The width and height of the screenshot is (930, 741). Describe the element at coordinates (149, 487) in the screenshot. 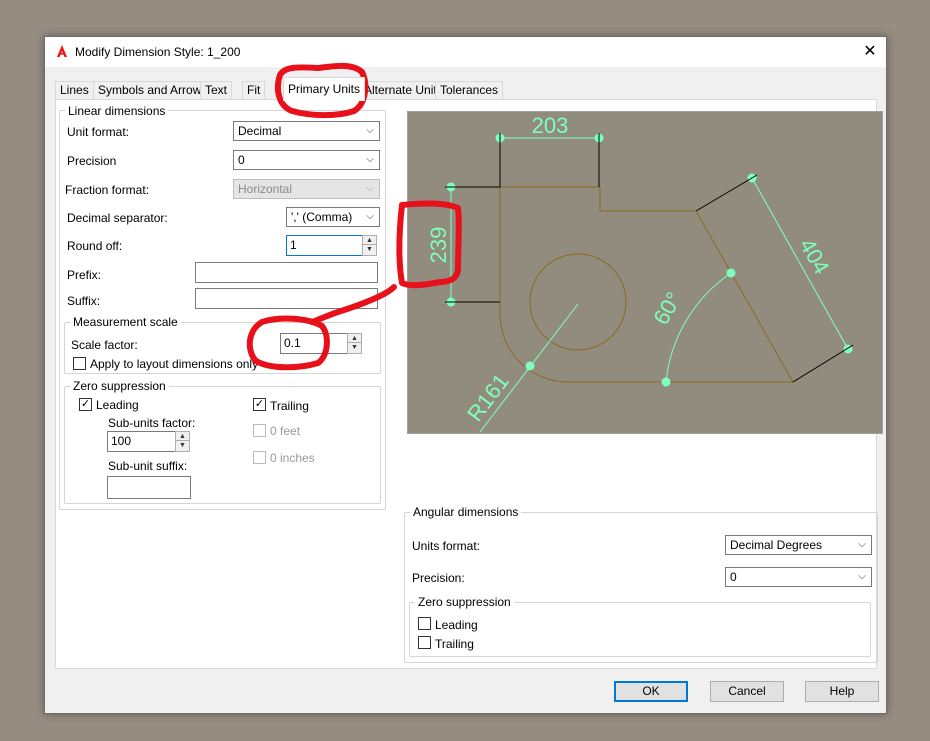

I see `sub-unit-suffix-input` at that location.